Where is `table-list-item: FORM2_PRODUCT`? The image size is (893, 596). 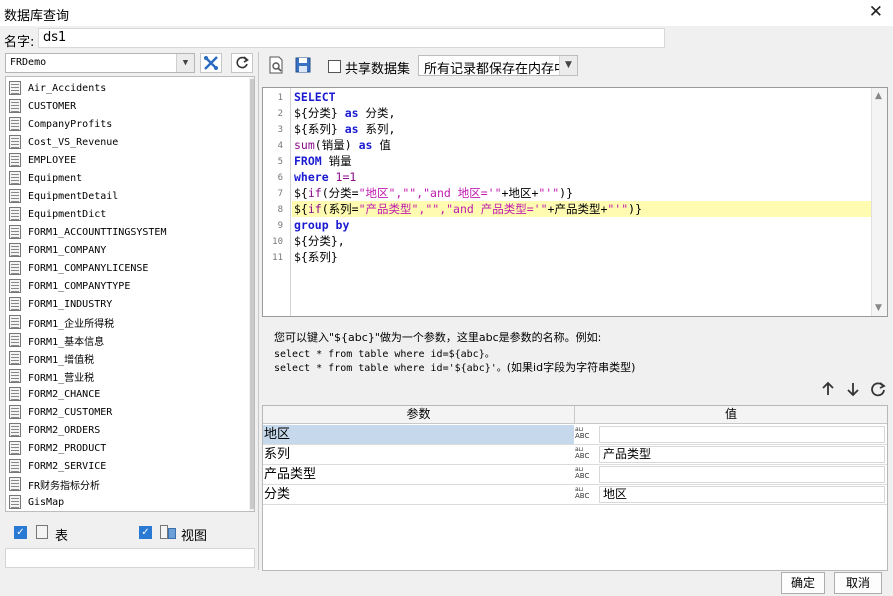
table-list-item: FORM2_PRODUCT is located at coordinates (57, 448).